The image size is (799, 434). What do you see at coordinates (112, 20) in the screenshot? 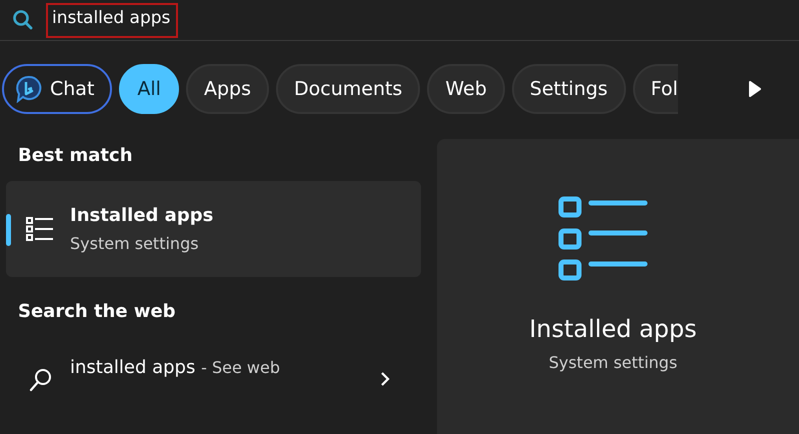
I see `search-field: installed apps` at bounding box center [112, 20].